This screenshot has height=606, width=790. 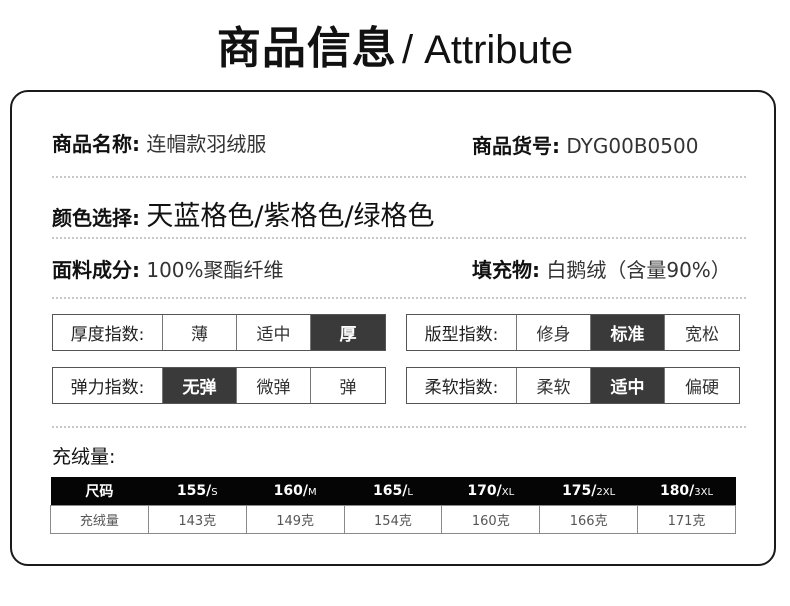 I want to click on index-option: 无弹, so click(x=200, y=385).